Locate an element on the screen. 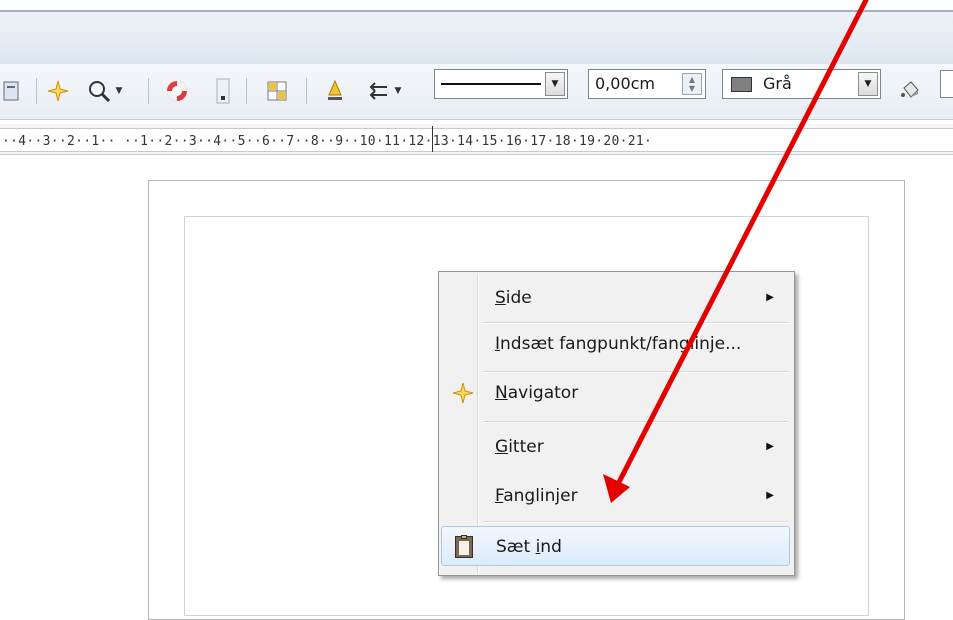  ruler-position-marker is located at coordinates (432, 139).